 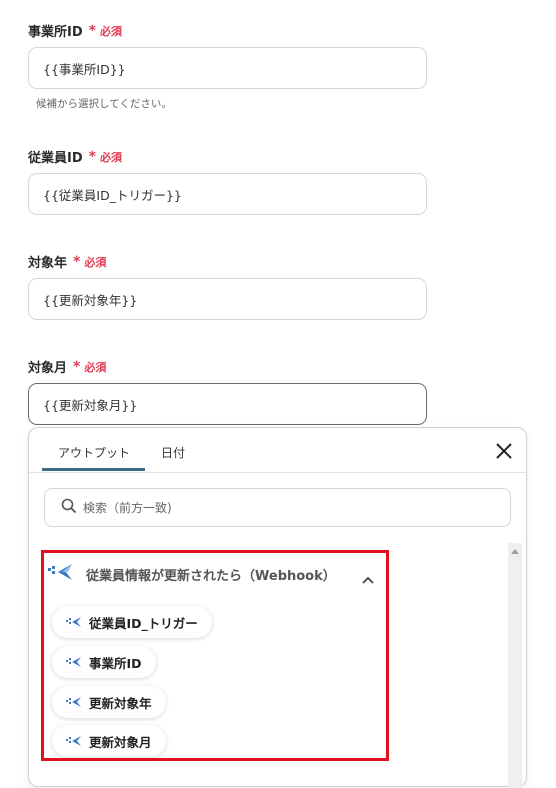 What do you see at coordinates (277, 450) in the screenshot?
I see `panel-tabs: アウトプット 日付` at bounding box center [277, 450].